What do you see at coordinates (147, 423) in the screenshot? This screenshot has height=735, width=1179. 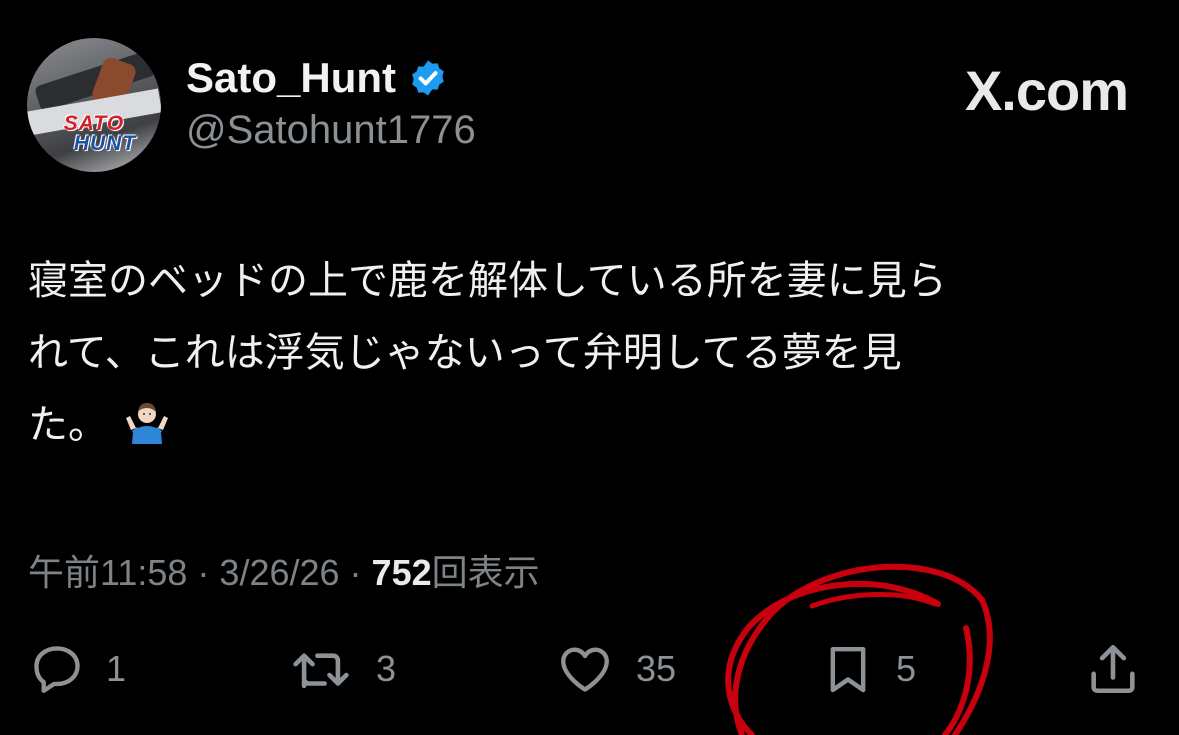 I see `person-shrugging-emoji-icon` at bounding box center [147, 423].